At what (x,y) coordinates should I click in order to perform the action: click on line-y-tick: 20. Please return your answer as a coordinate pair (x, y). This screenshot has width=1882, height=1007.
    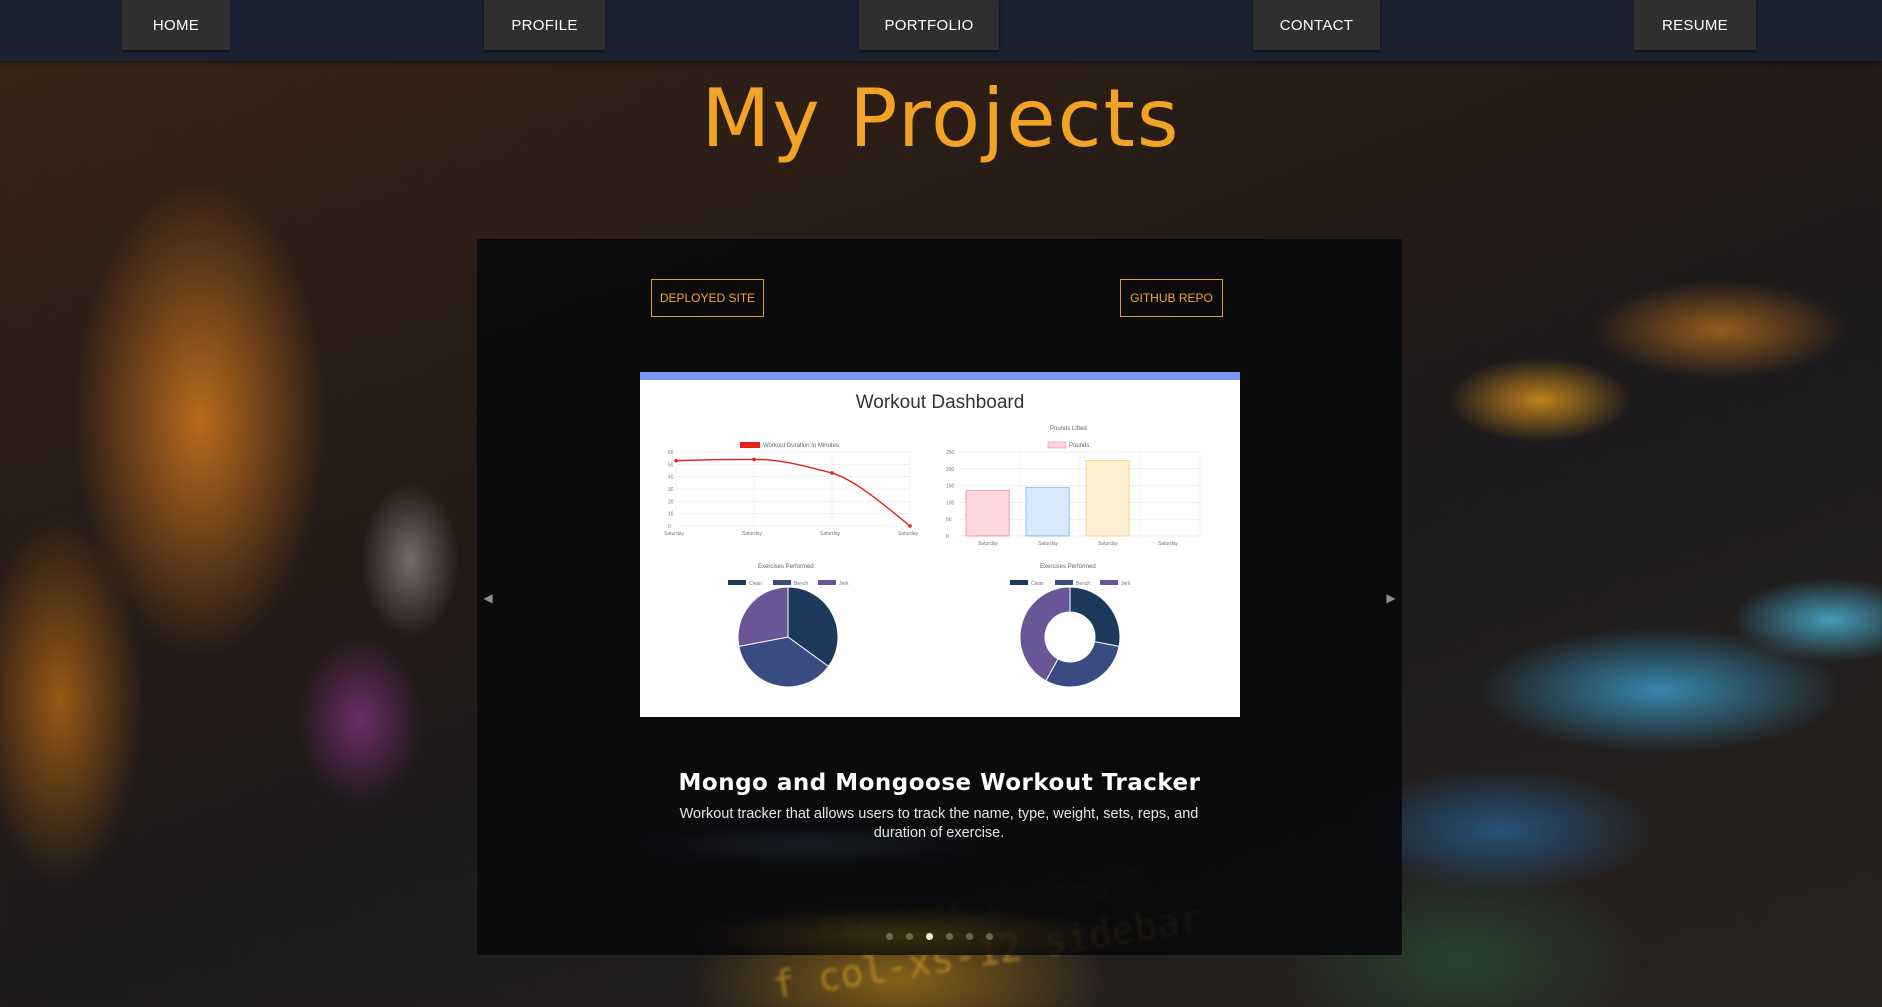
    Looking at the image, I should click on (671, 502).